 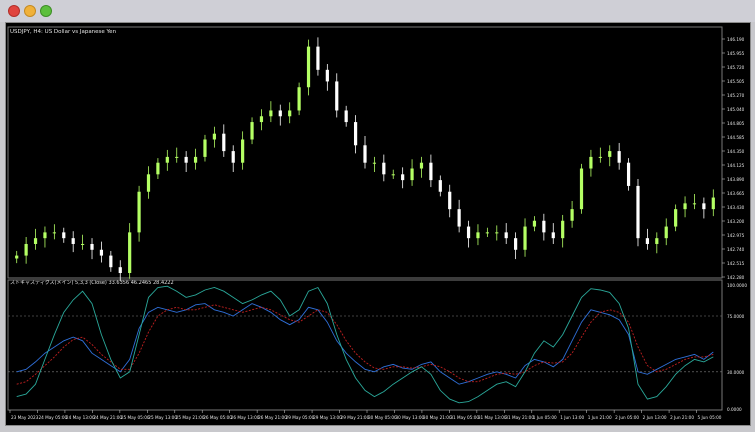 What do you see at coordinates (519, 417) in the screenshot?
I see `x-tick-label: 31 May 21:00` at bounding box center [519, 417].